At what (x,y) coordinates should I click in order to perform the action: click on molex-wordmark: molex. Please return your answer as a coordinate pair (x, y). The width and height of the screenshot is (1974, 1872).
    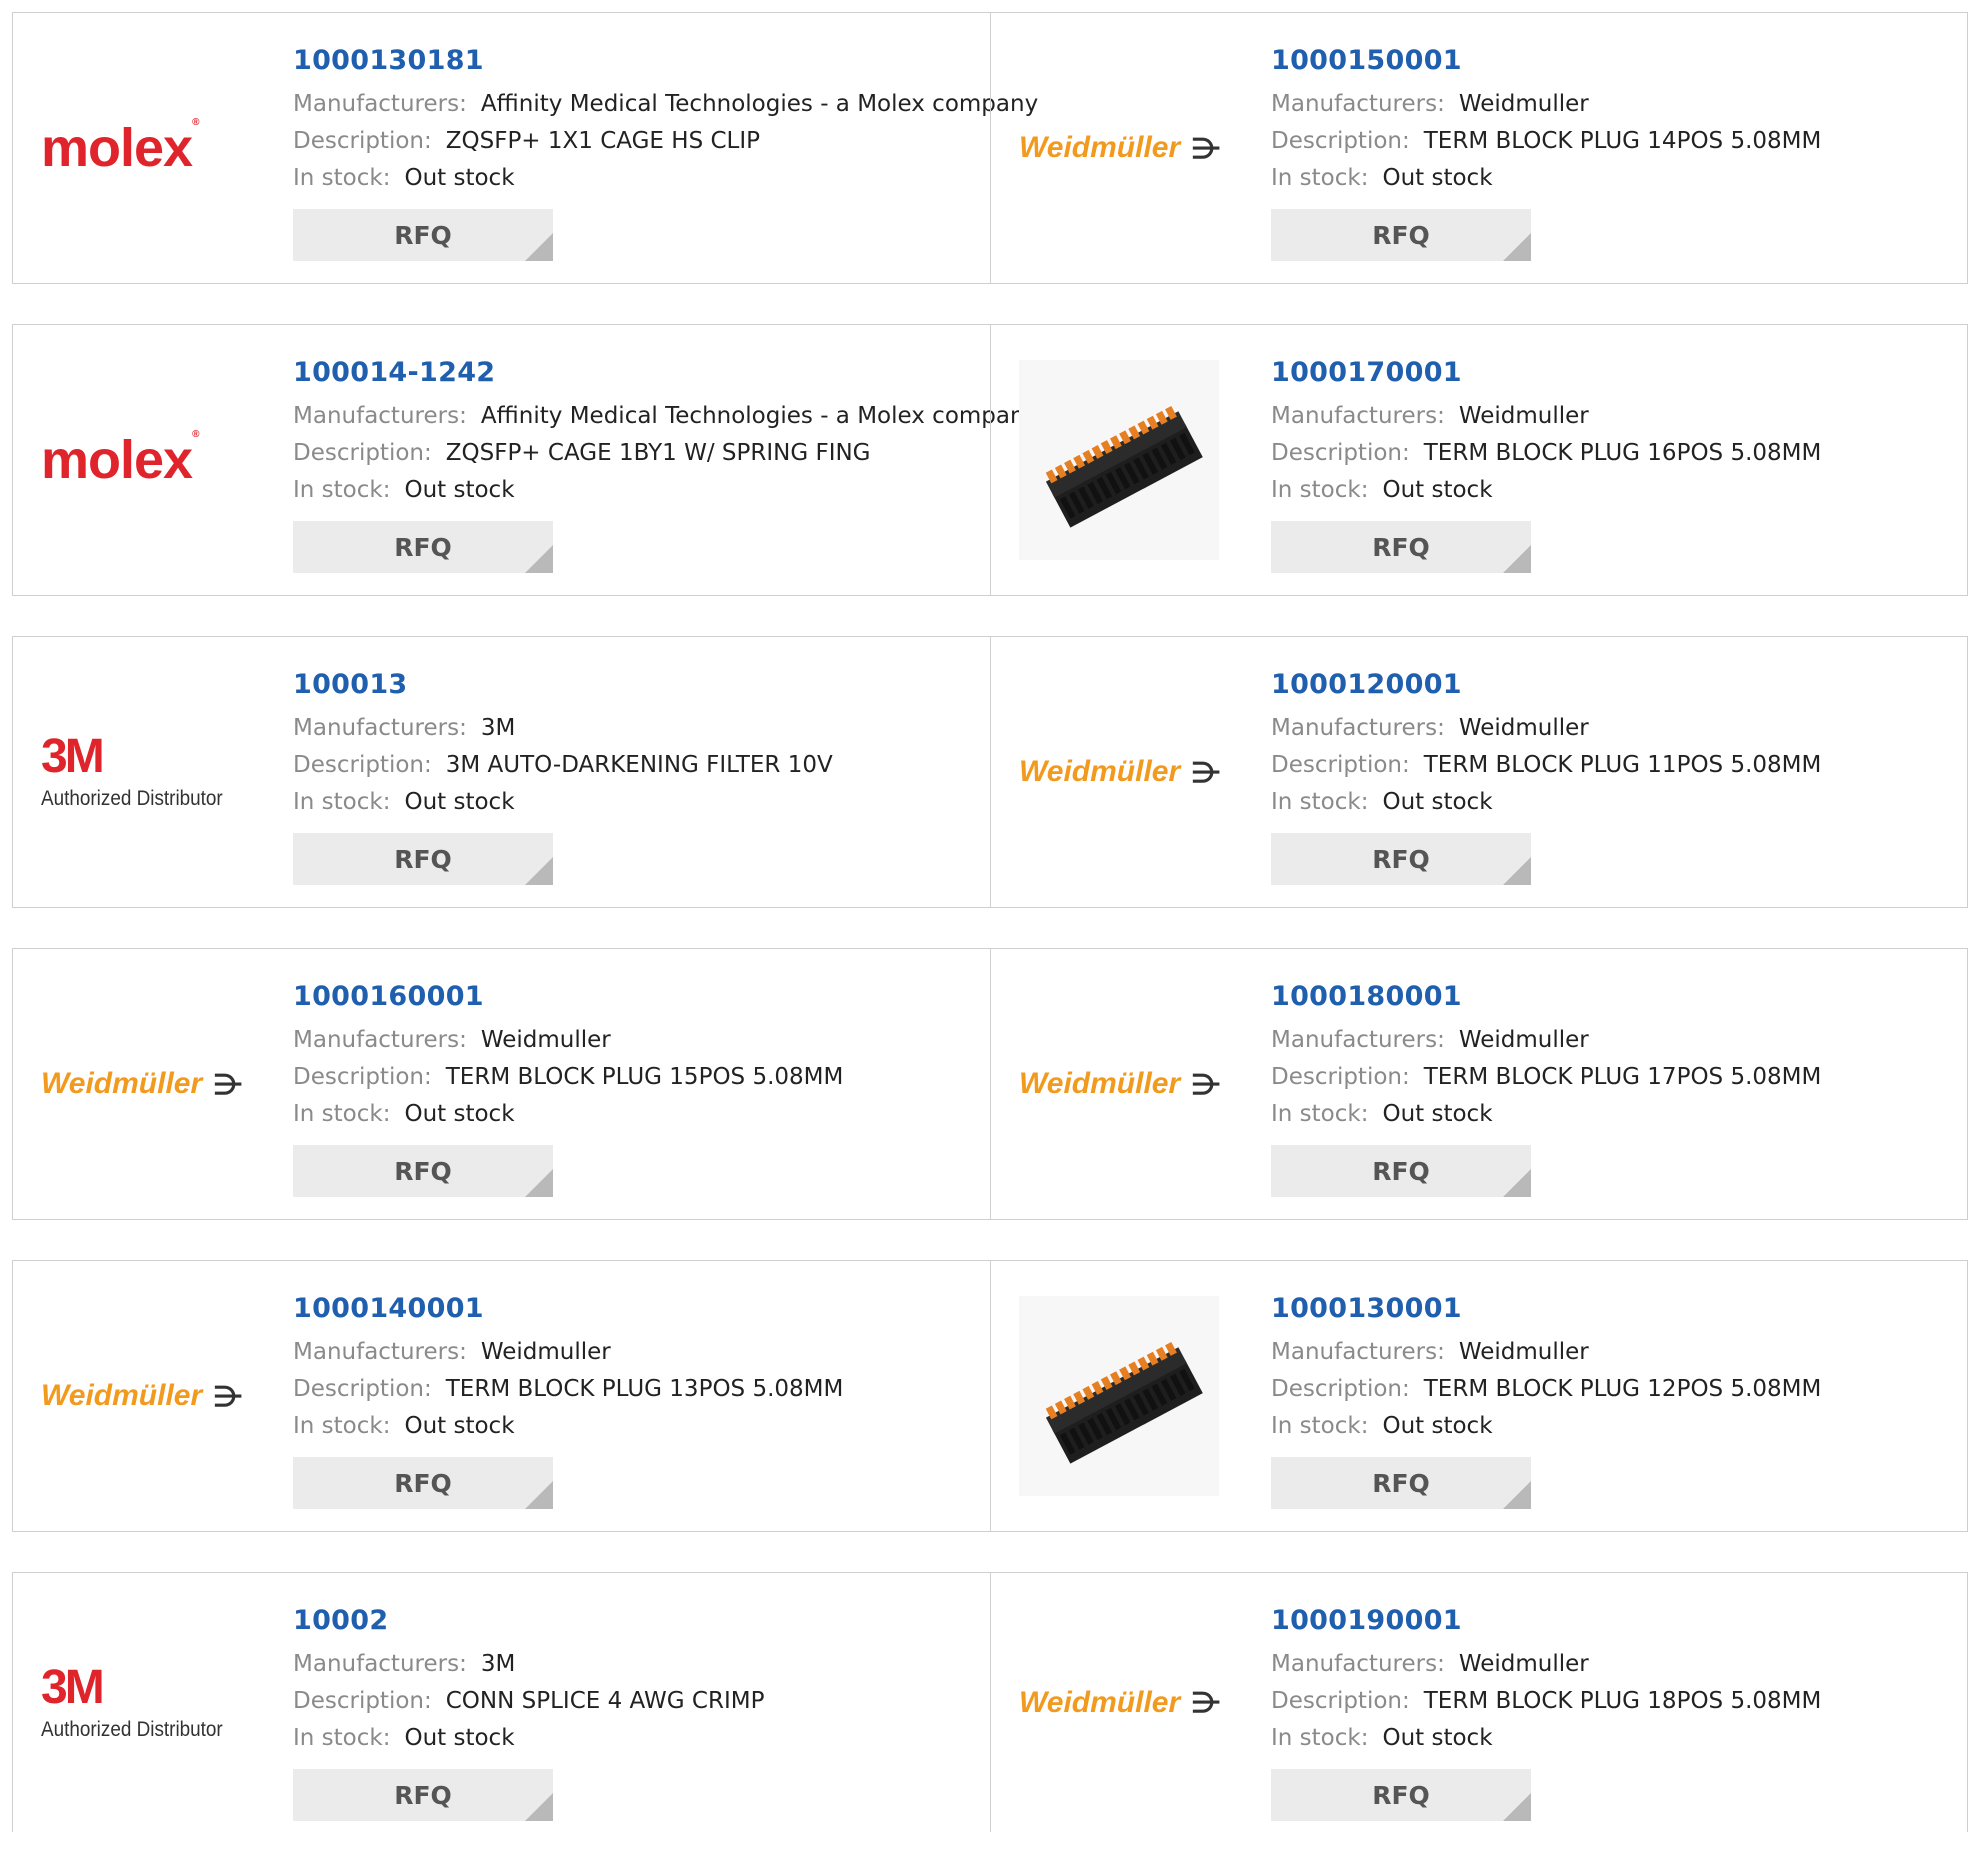
    Looking at the image, I should click on (117, 460).